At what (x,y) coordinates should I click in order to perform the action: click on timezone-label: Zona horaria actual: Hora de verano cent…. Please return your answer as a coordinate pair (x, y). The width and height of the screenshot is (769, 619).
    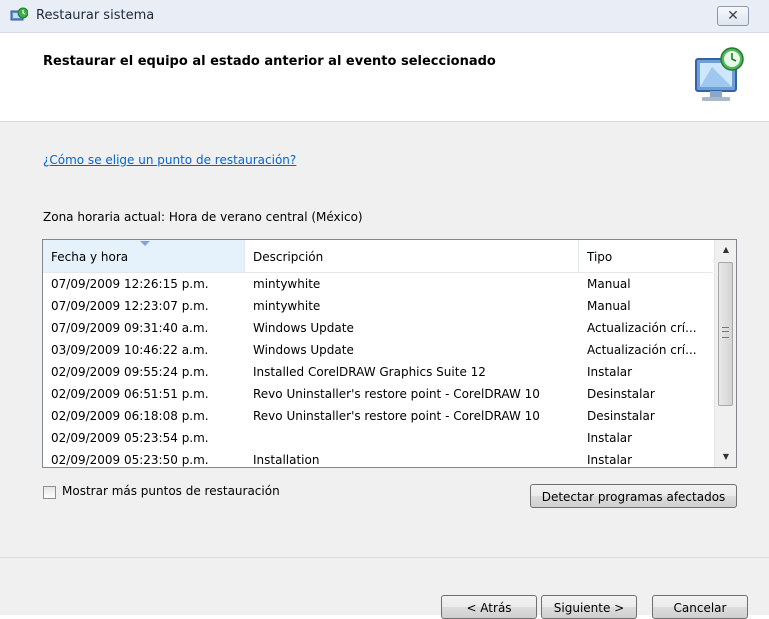
    Looking at the image, I should click on (203, 217).